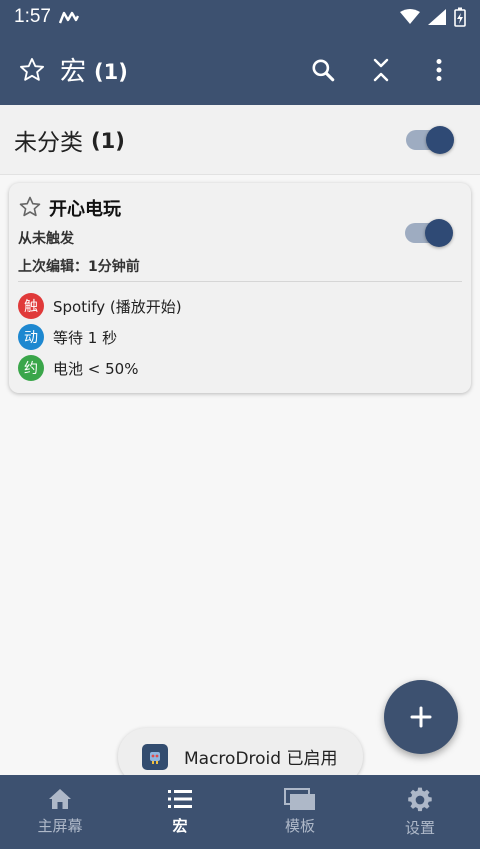  I want to click on macro-toggle, so click(429, 233).